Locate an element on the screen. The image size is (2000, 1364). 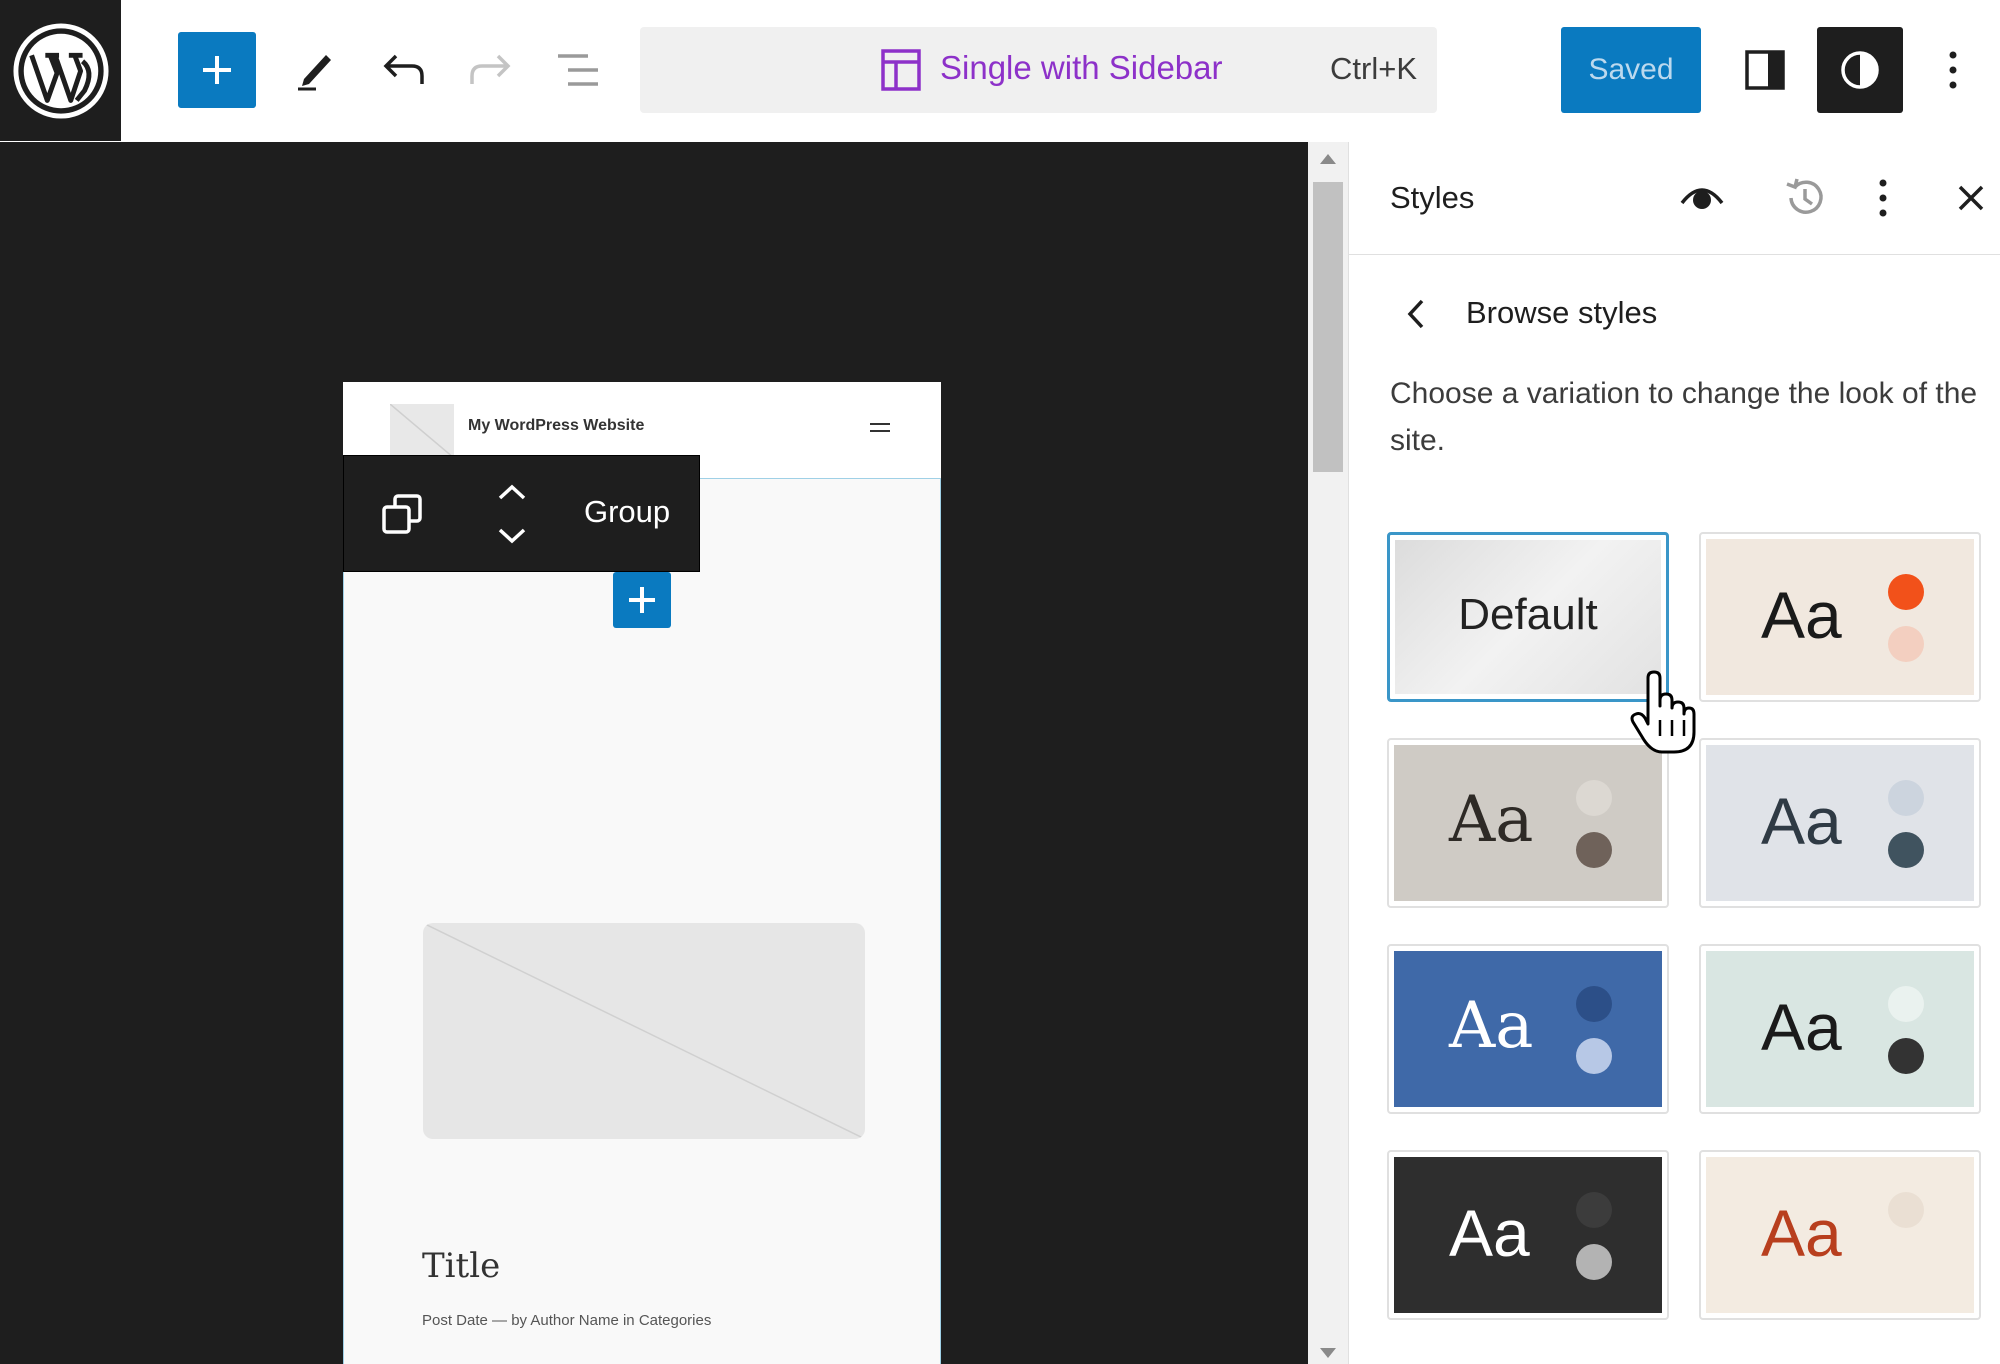
redo-button is located at coordinates (490, 70).